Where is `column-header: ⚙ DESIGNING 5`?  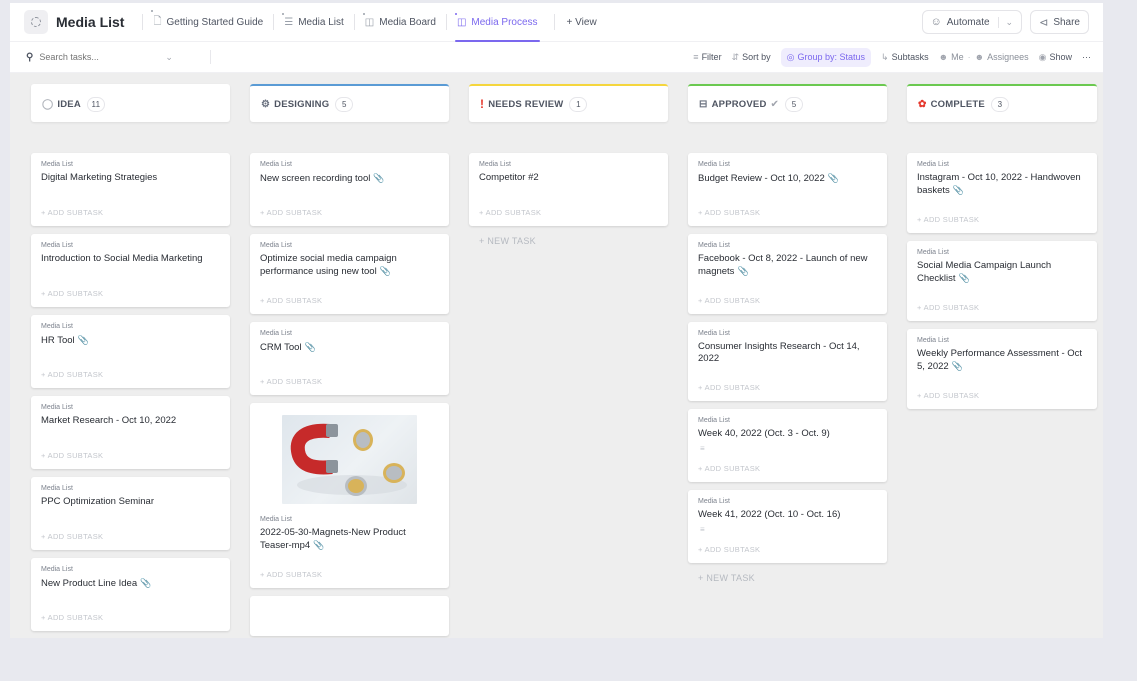
column-header: ⚙ DESIGNING 5 is located at coordinates (349, 103).